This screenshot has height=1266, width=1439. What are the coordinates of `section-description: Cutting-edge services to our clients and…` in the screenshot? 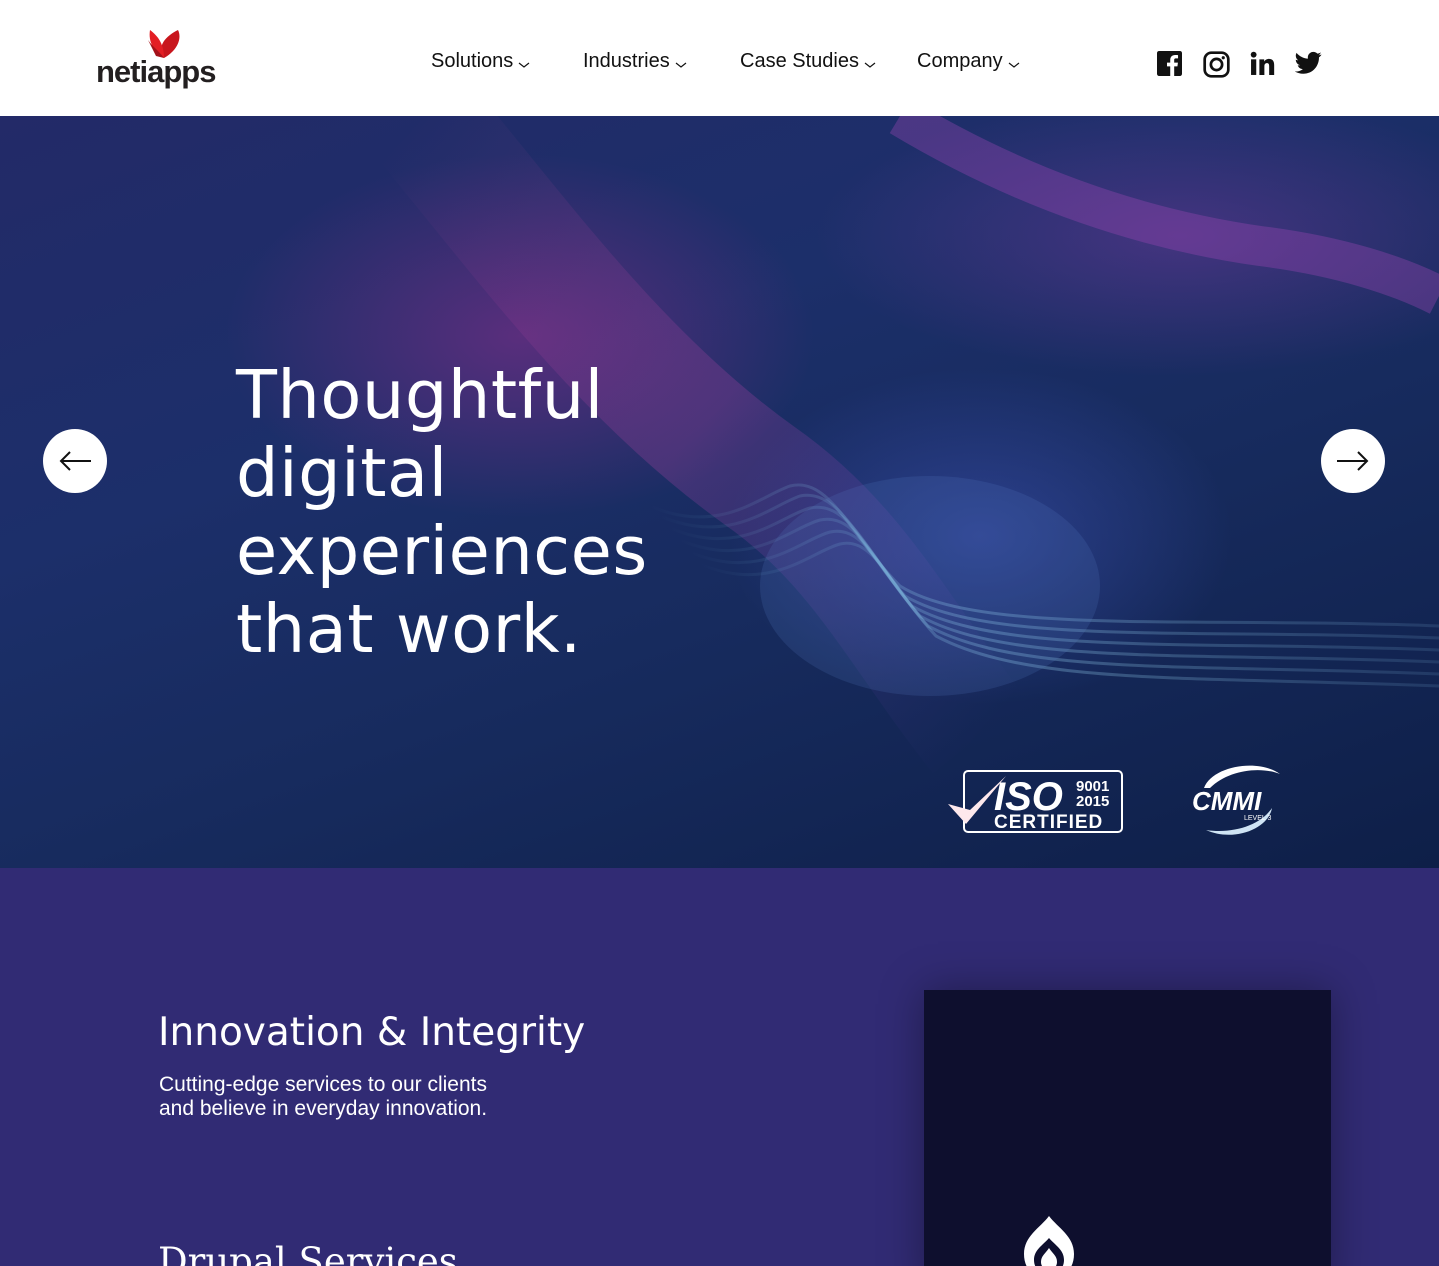 It's located at (323, 1096).